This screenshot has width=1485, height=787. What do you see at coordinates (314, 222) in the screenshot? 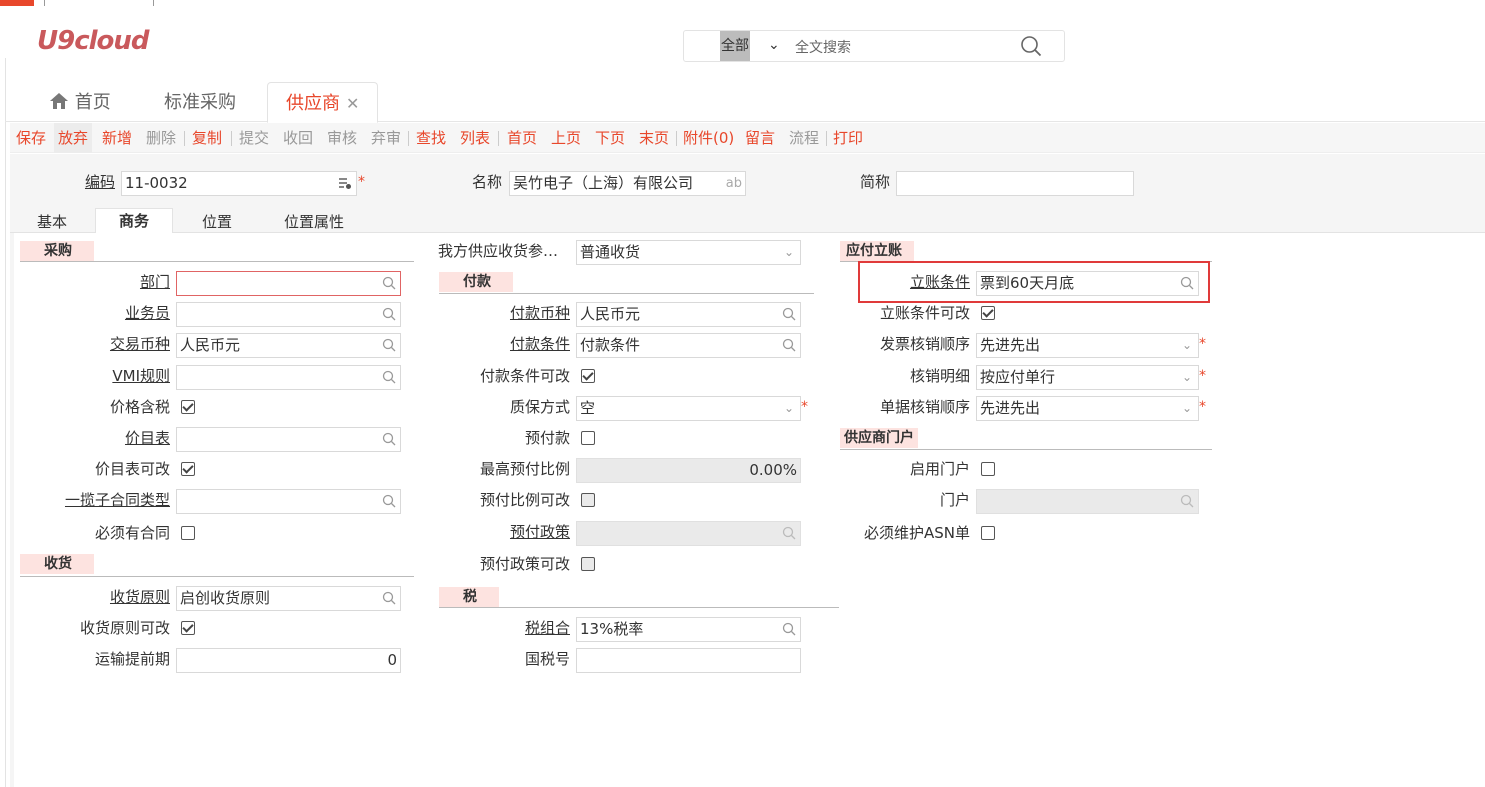
I see `tab-location-attr: 位置属性` at bounding box center [314, 222].